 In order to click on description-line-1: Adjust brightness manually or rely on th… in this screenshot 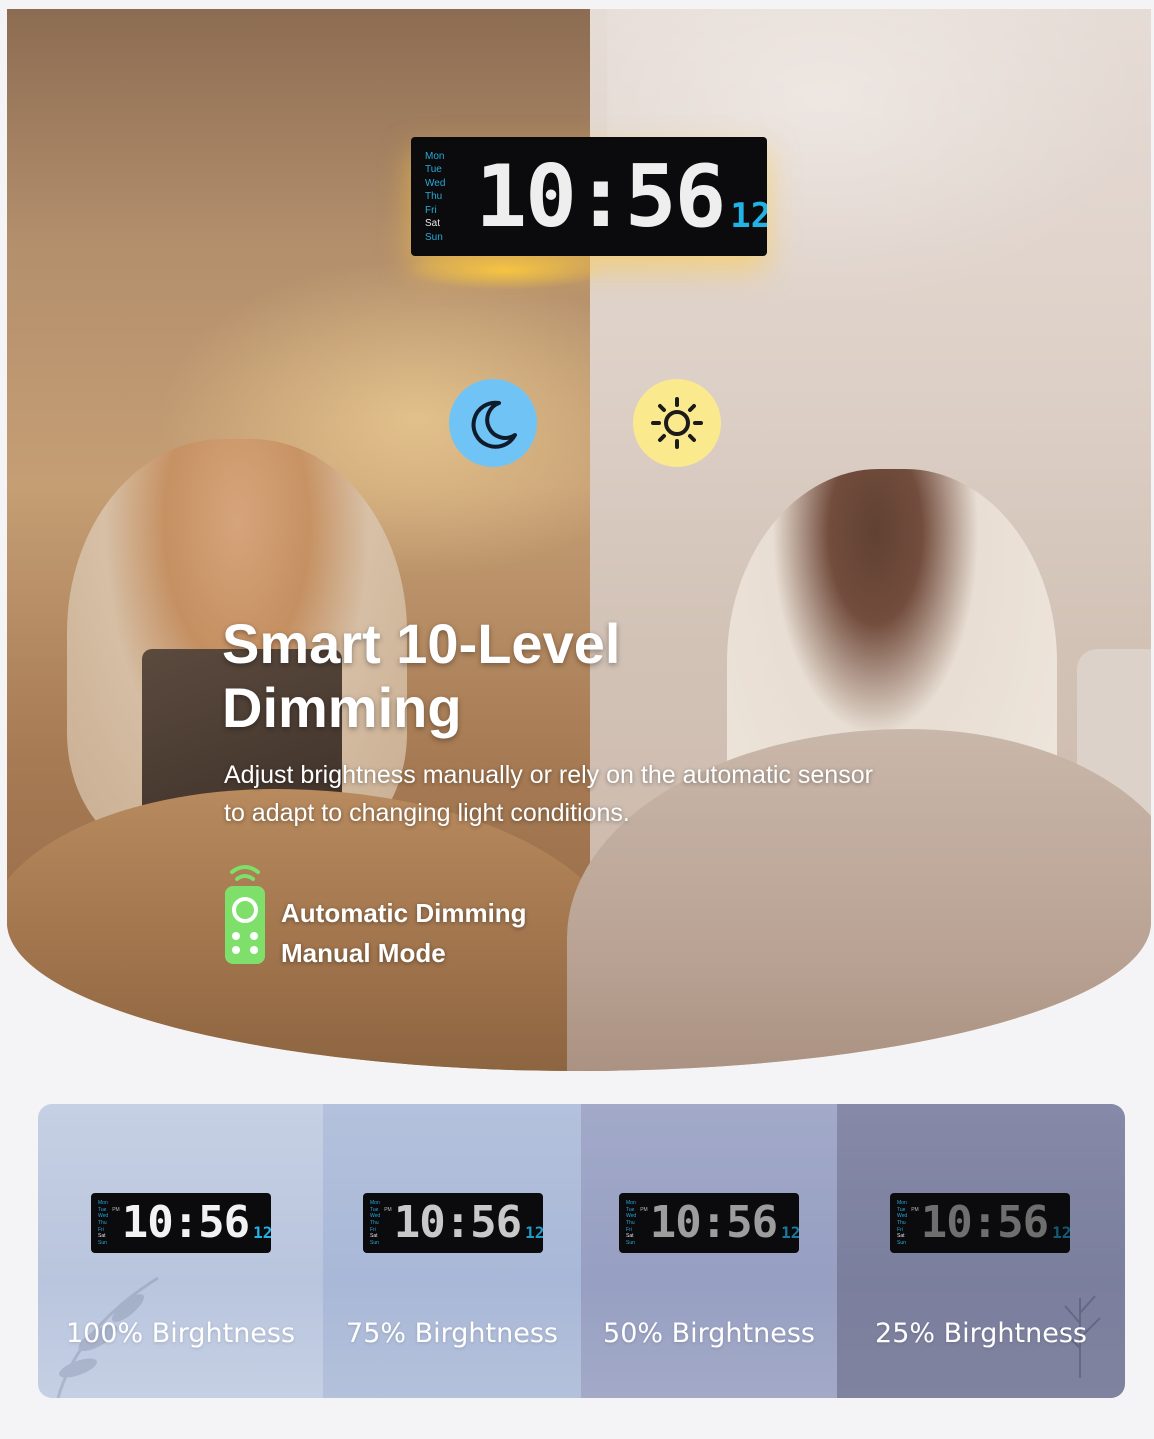, I will do `click(548, 775)`.